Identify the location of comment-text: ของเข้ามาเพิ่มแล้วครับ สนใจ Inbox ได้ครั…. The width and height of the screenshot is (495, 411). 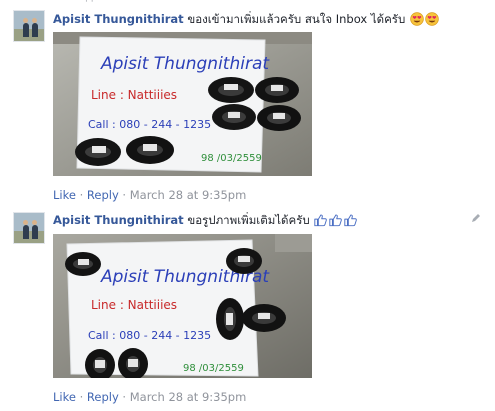
(296, 19).